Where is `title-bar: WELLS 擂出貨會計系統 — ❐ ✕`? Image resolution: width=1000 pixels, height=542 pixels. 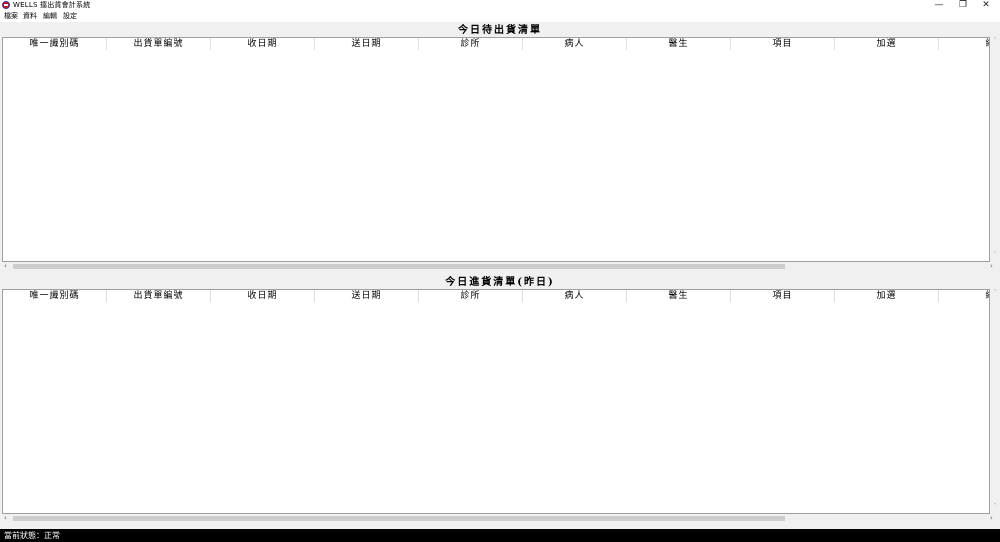
title-bar: WELLS 擂出貨會計系統 — ❐ ✕ is located at coordinates (500, 5).